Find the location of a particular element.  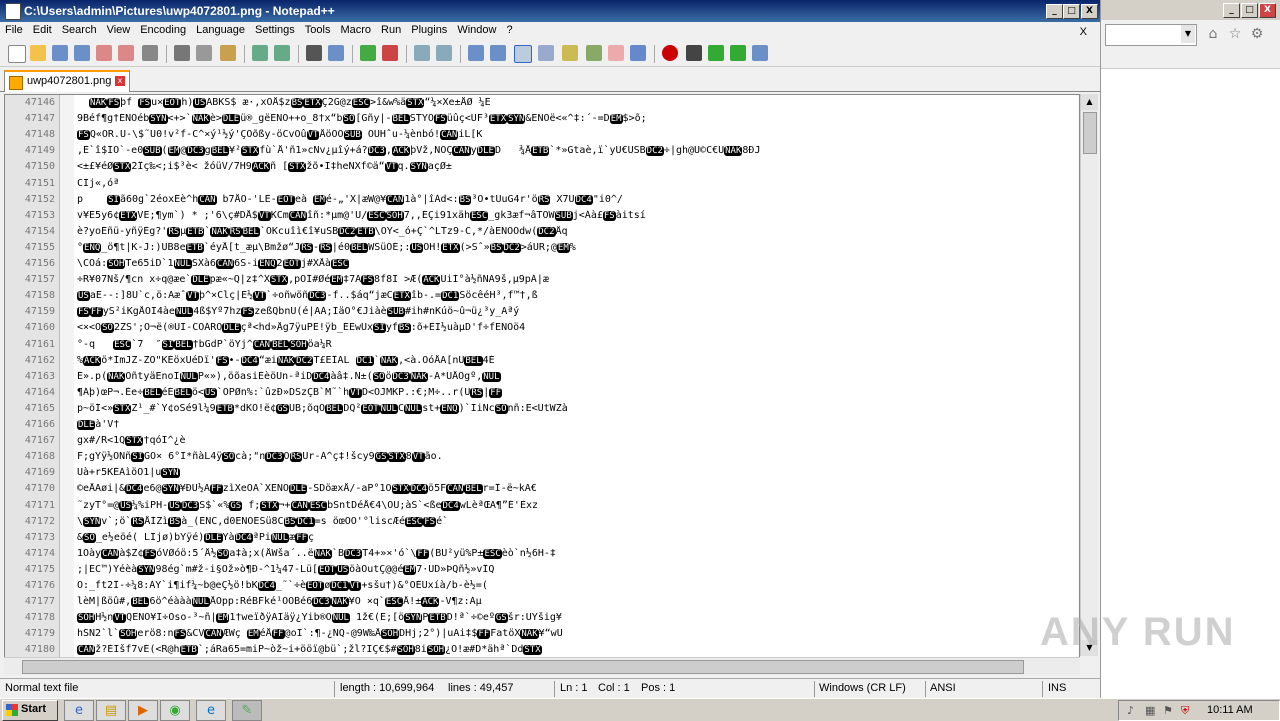

zoom-in-icon is located at coordinates (368, 53).